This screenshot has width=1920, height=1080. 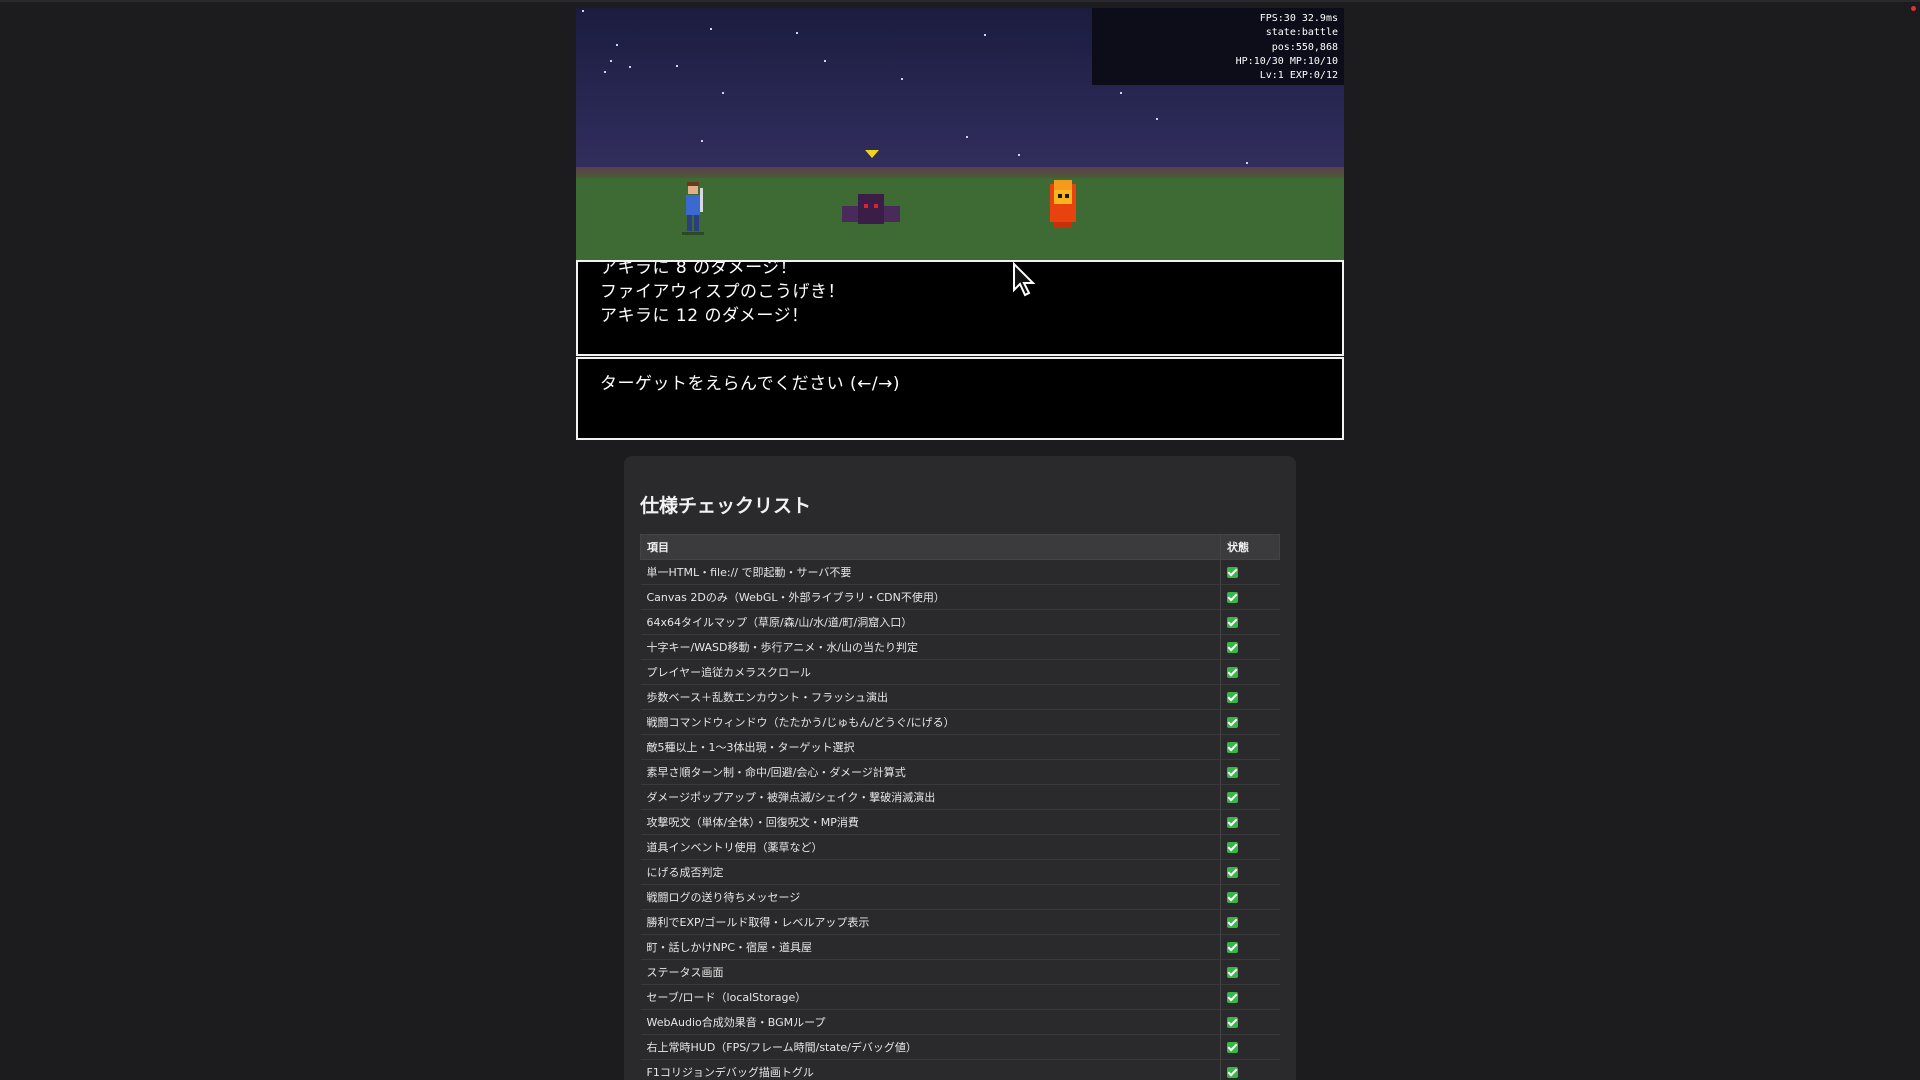 I want to click on battle-log-line: ファイアウィスプのこうげき！, so click(x=722, y=292).